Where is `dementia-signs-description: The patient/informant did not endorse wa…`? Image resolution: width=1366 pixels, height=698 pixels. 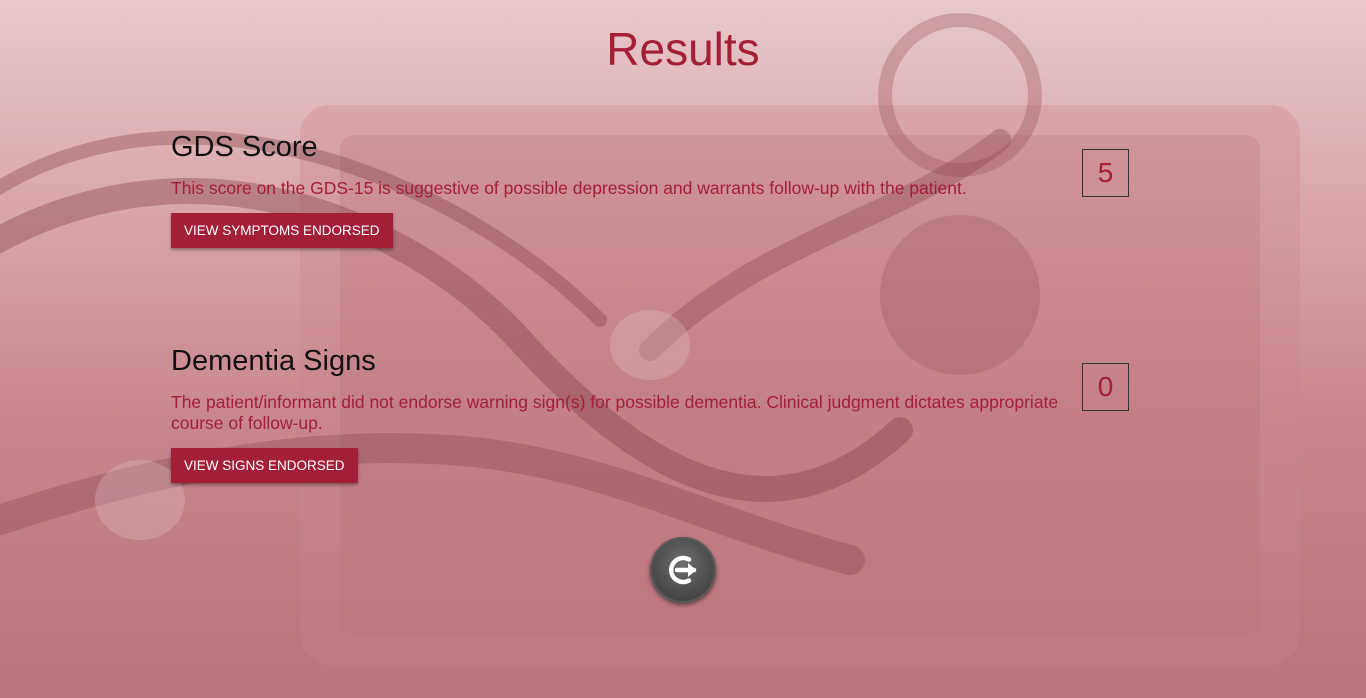
dementia-signs-description: The patient/informant did not endorse wa… is located at coordinates (615, 412).